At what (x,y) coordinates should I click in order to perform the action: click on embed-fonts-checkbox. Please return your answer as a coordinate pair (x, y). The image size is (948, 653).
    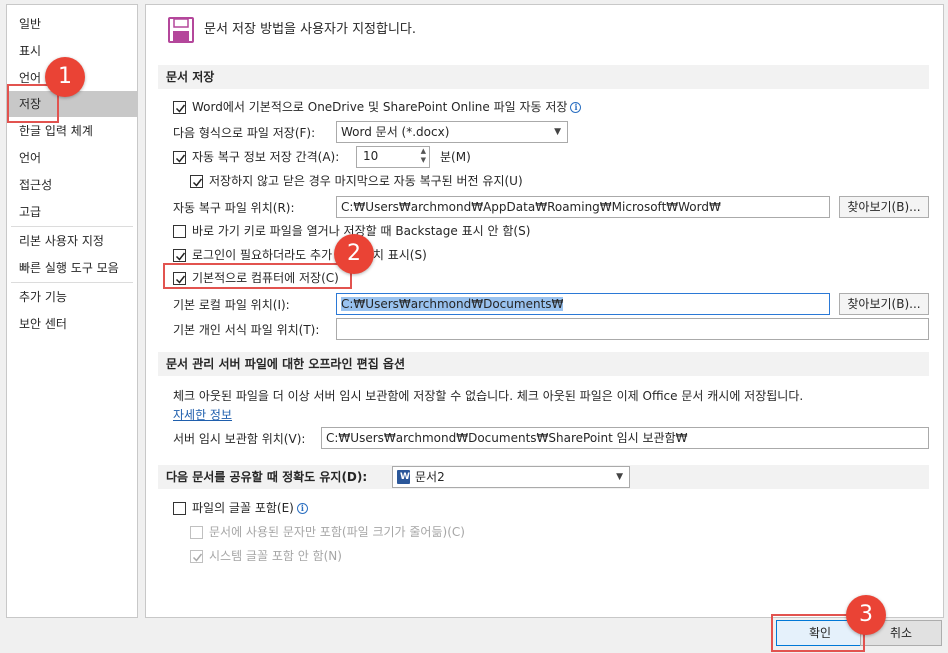
    Looking at the image, I should click on (179, 508).